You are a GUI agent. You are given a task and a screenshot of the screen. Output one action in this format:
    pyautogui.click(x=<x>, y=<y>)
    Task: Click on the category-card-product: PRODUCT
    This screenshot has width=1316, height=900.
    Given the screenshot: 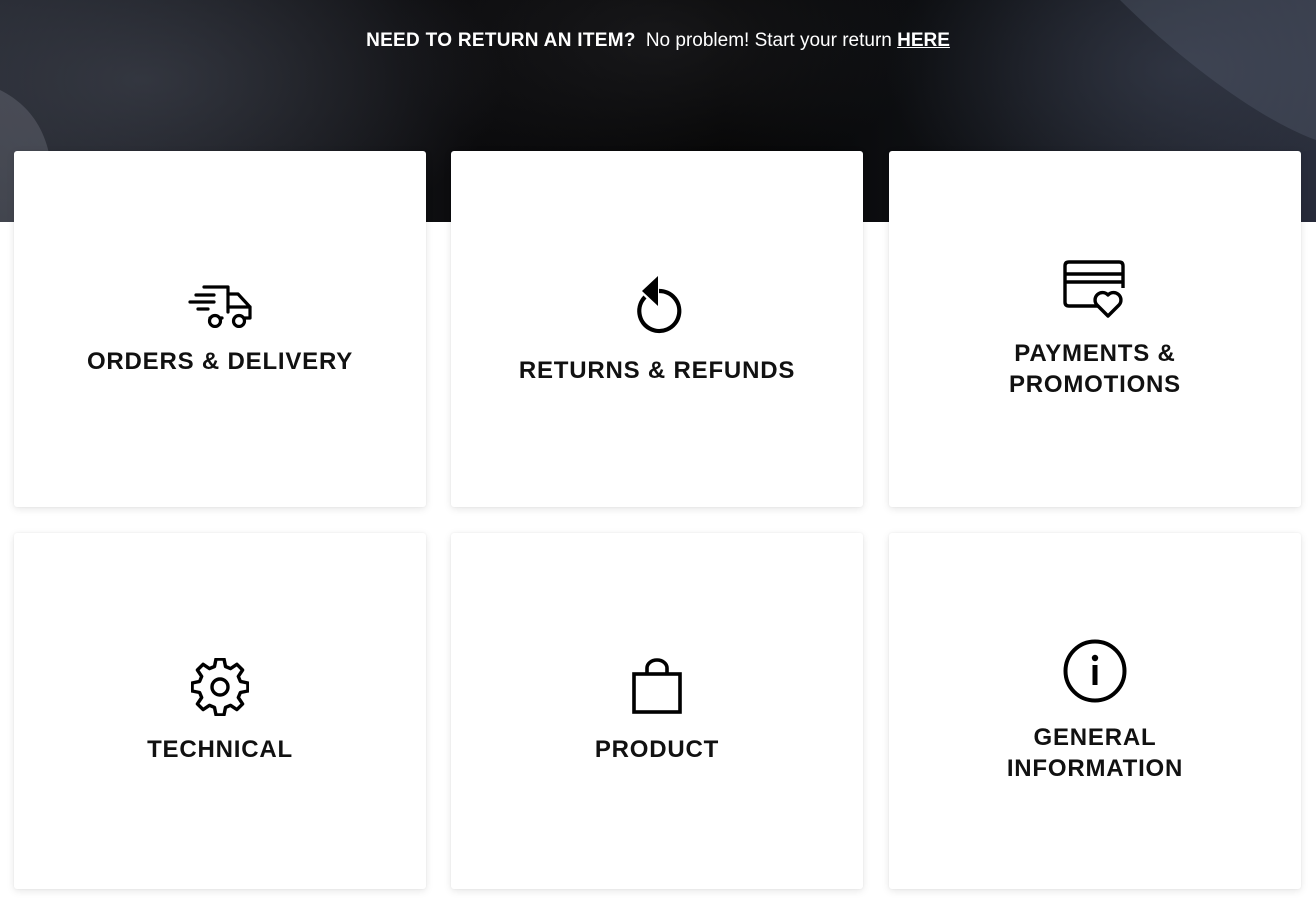 What is the action you would take?
    pyautogui.click(x=657, y=711)
    